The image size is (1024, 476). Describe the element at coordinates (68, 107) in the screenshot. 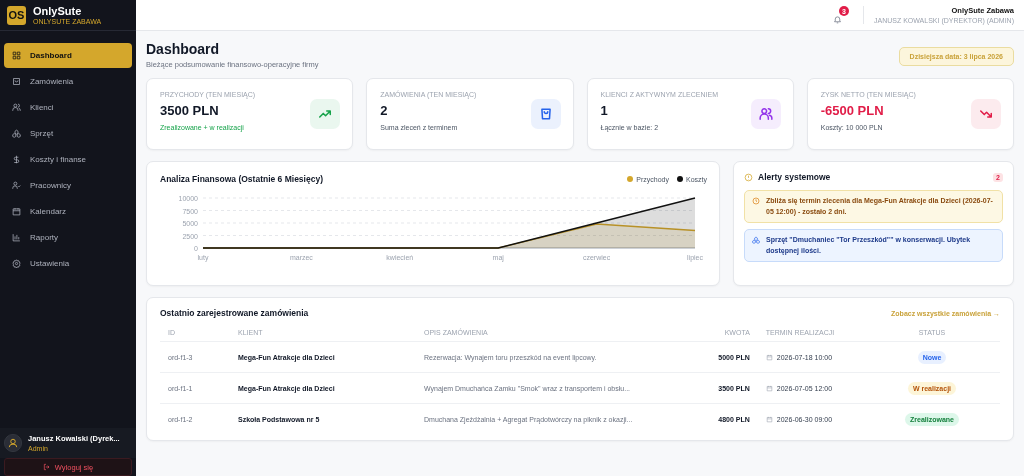

I see `sidebar-item: Klienci` at that location.